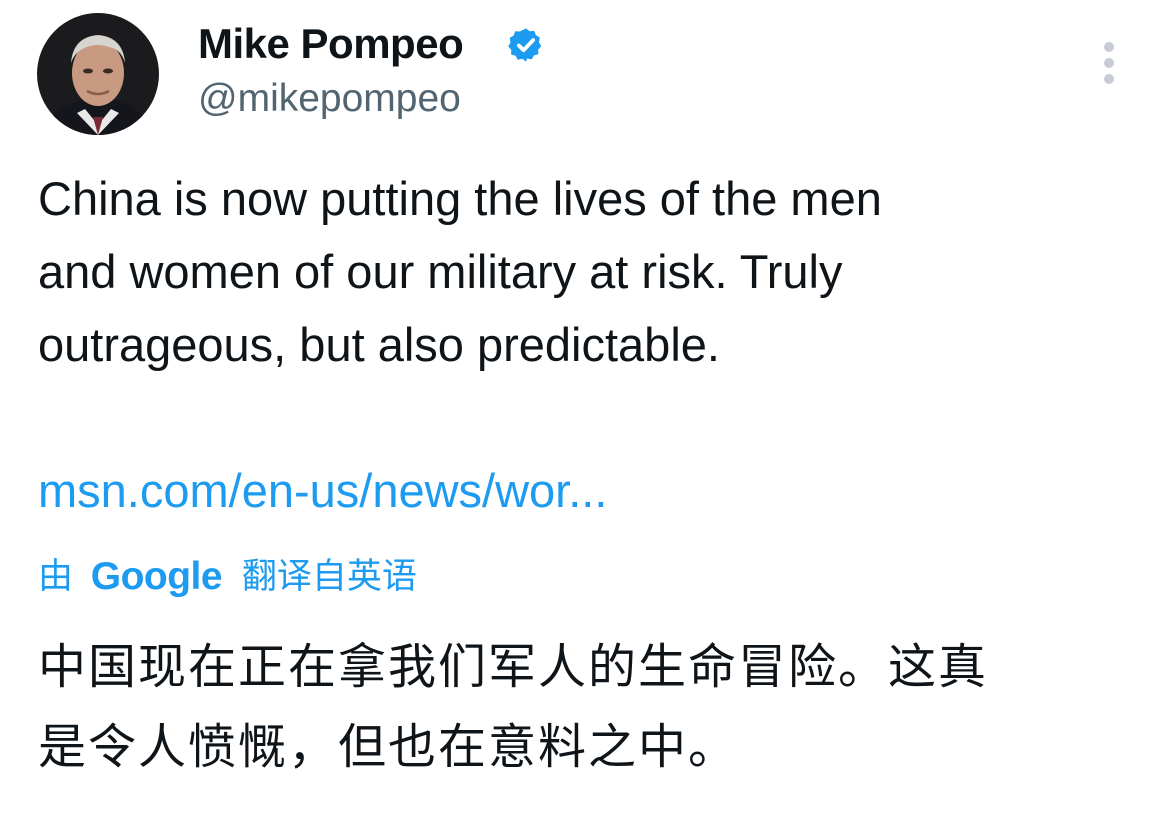 This screenshot has width=1170, height=835. What do you see at coordinates (513, 707) in the screenshot?
I see `translated-text: 中国现在正在拿我们军人的生命冒险。这真 是令人愤慨，但也在意料之中。` at bounding box center [513, 707].